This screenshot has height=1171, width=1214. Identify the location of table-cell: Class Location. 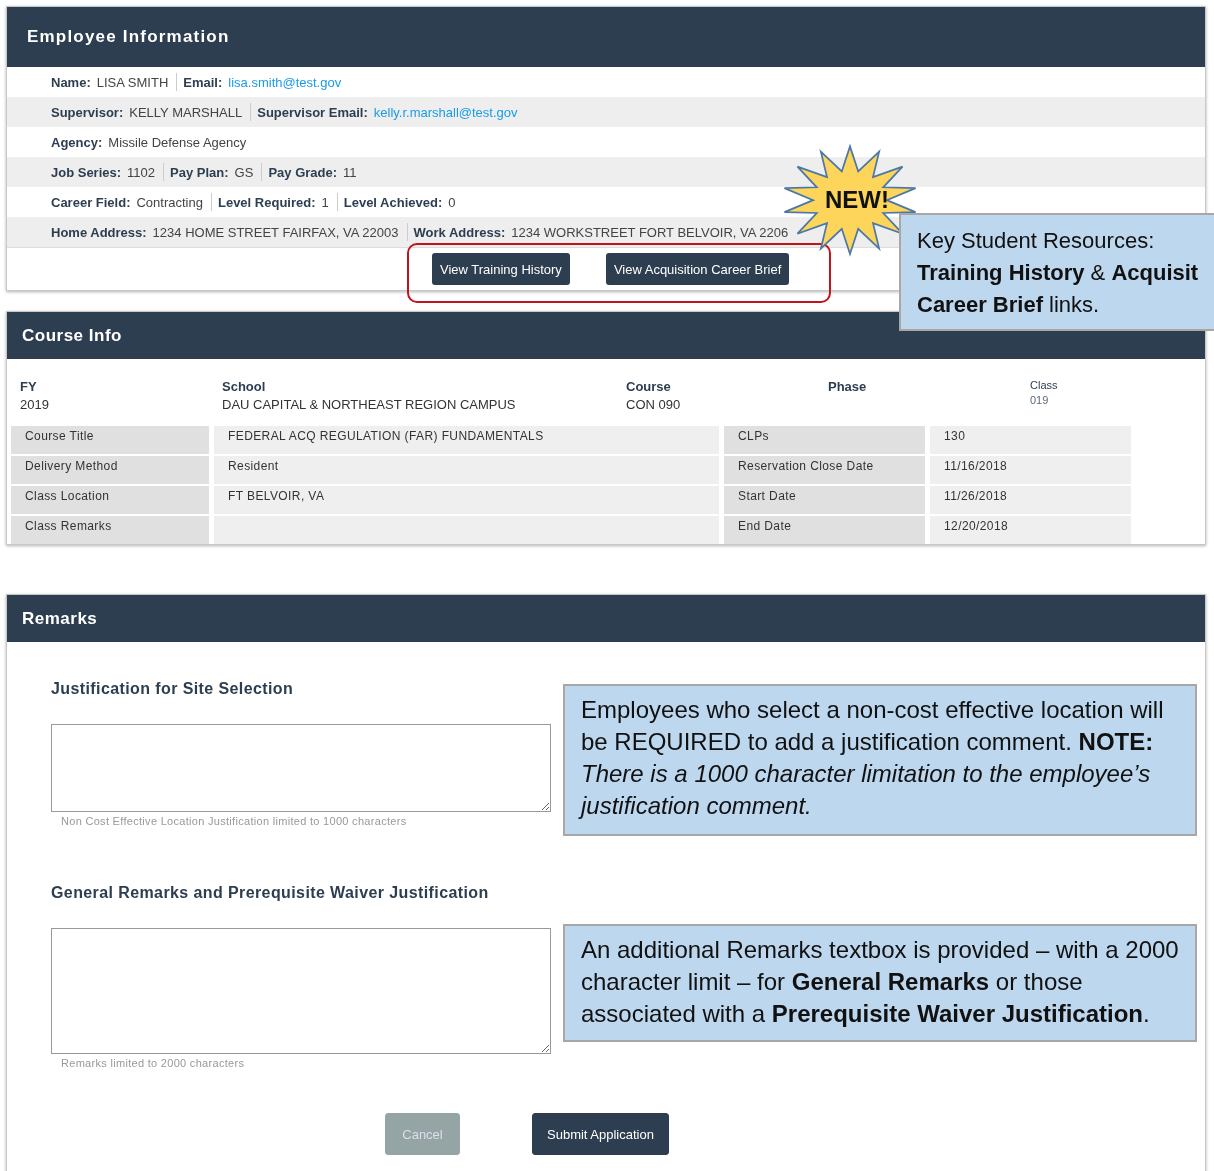
(110, 500).